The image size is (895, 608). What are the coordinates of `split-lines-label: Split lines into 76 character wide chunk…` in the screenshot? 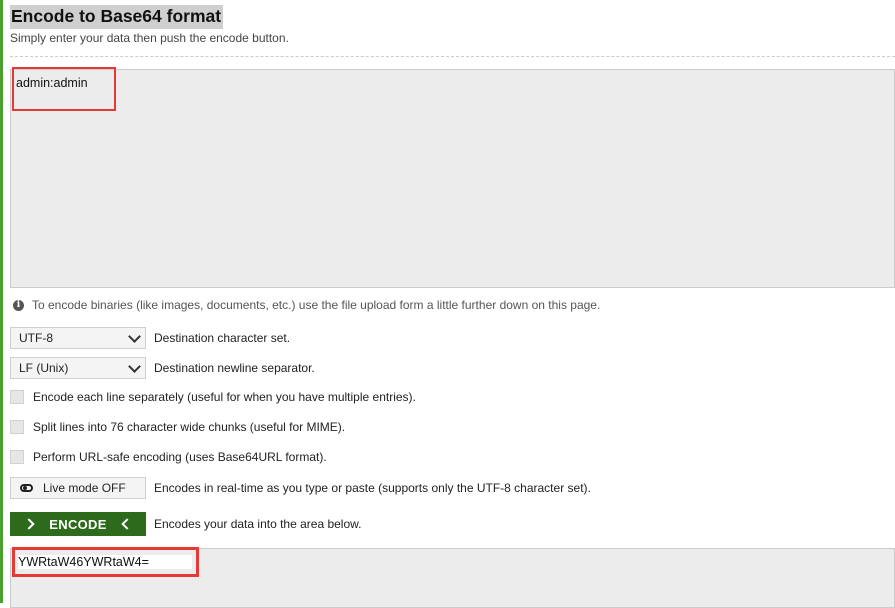 It's located at (189, 427).